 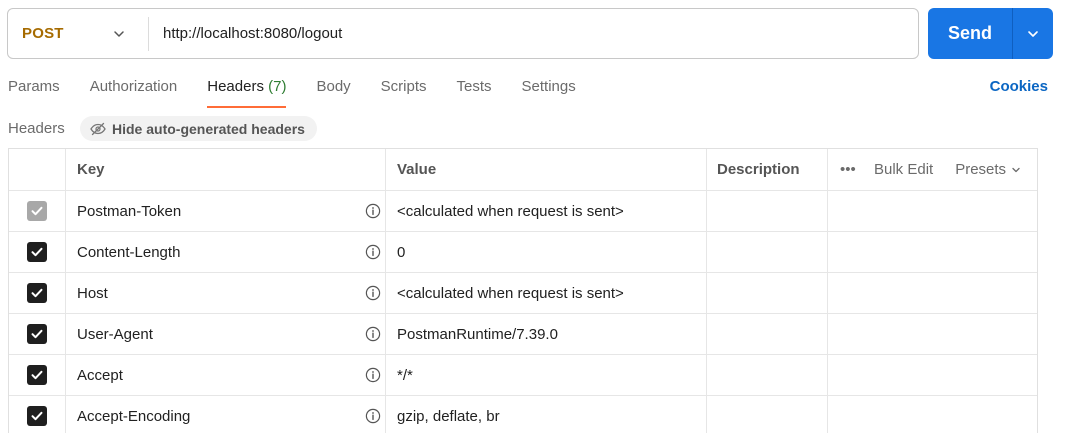 I want to click on header-value: PostmanRuntime/7.39.0, so click(x=477, y=334).